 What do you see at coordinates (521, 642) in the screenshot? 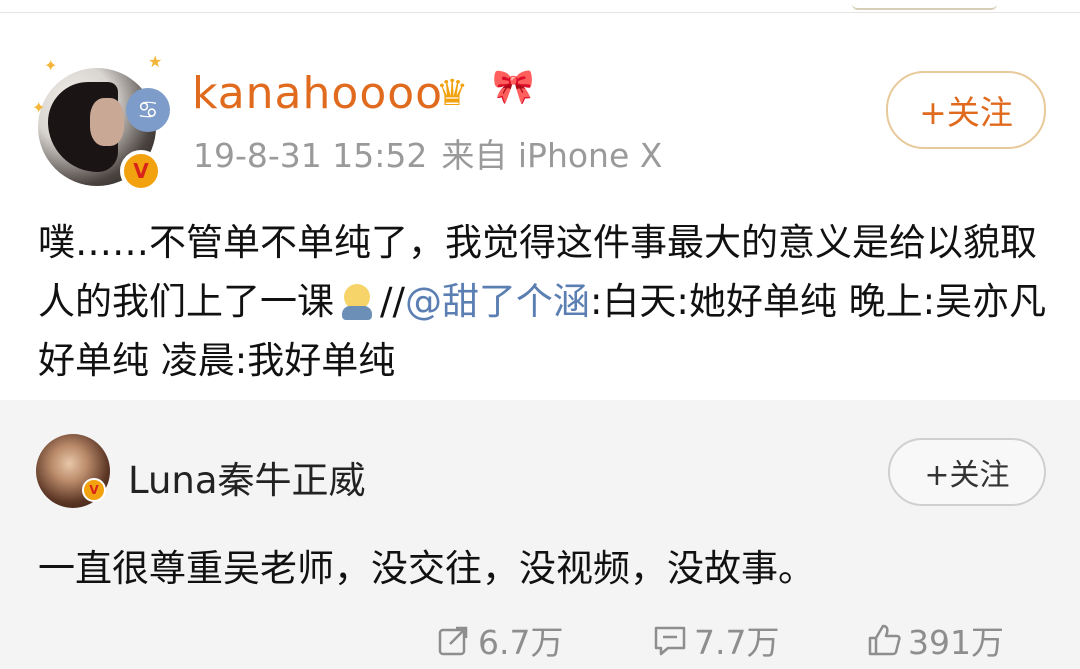
I see `repost-count: 6.7万` at bounding box center [521, 642].